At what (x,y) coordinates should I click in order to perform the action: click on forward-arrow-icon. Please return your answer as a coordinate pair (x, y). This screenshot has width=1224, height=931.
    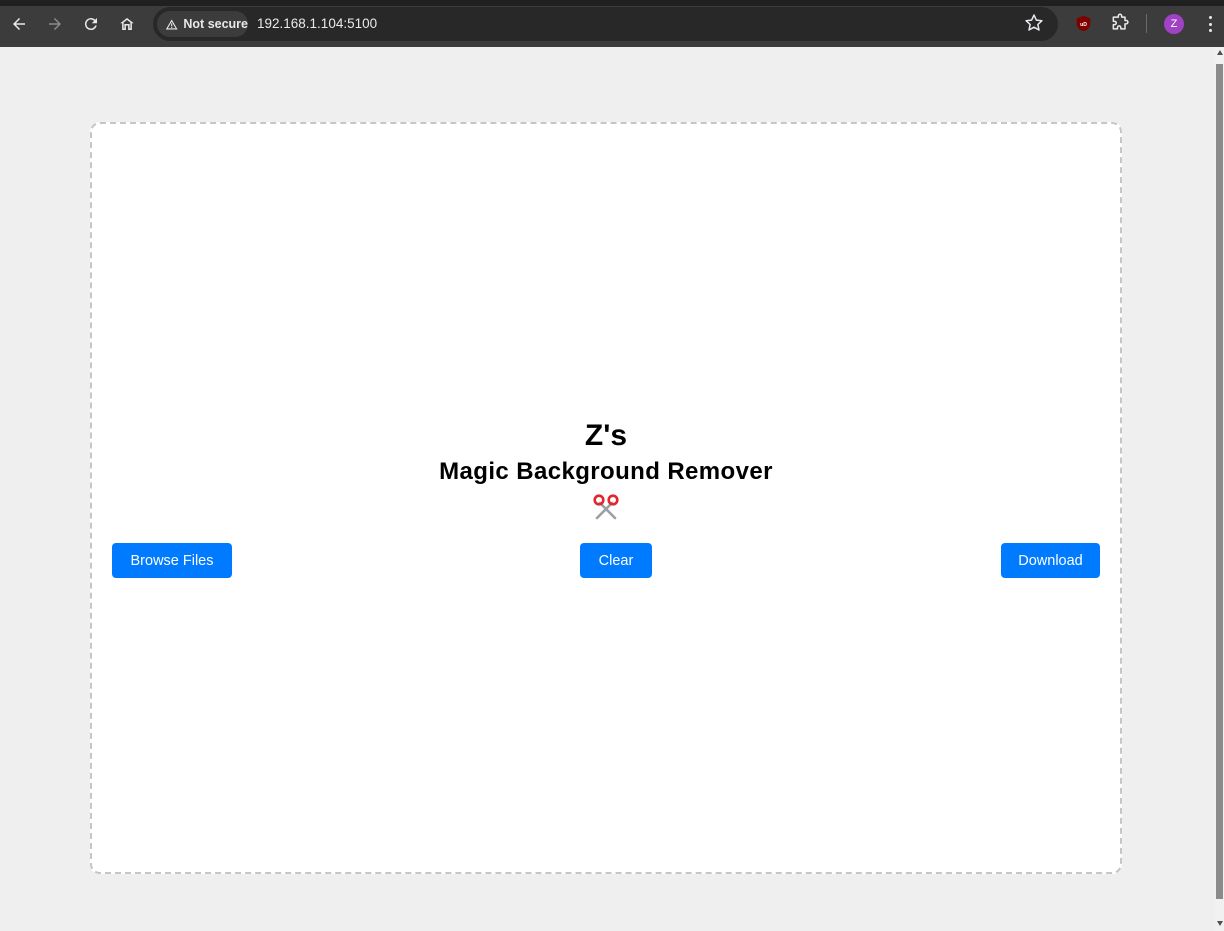
    Looking at the image, I should click on (55, 24).